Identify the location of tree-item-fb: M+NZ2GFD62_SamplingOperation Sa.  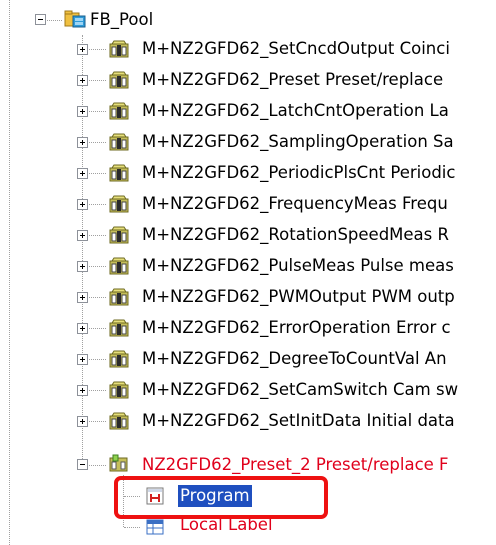
(298, 142).